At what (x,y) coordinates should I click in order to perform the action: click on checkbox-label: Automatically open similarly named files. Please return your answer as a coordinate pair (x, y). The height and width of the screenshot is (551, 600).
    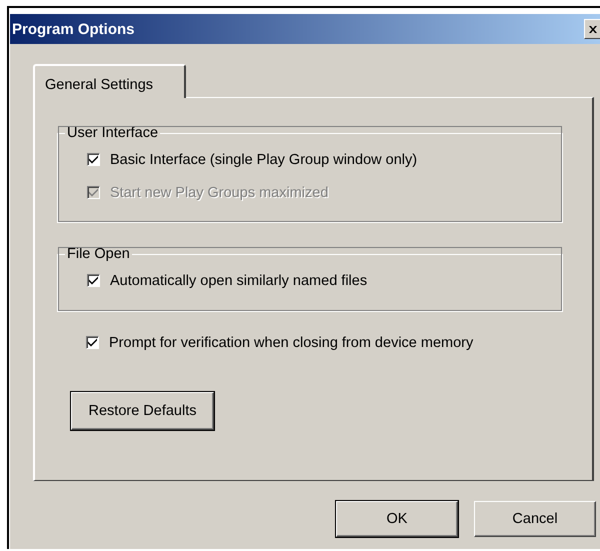
    Looking at the image, I should click on (239, 280).